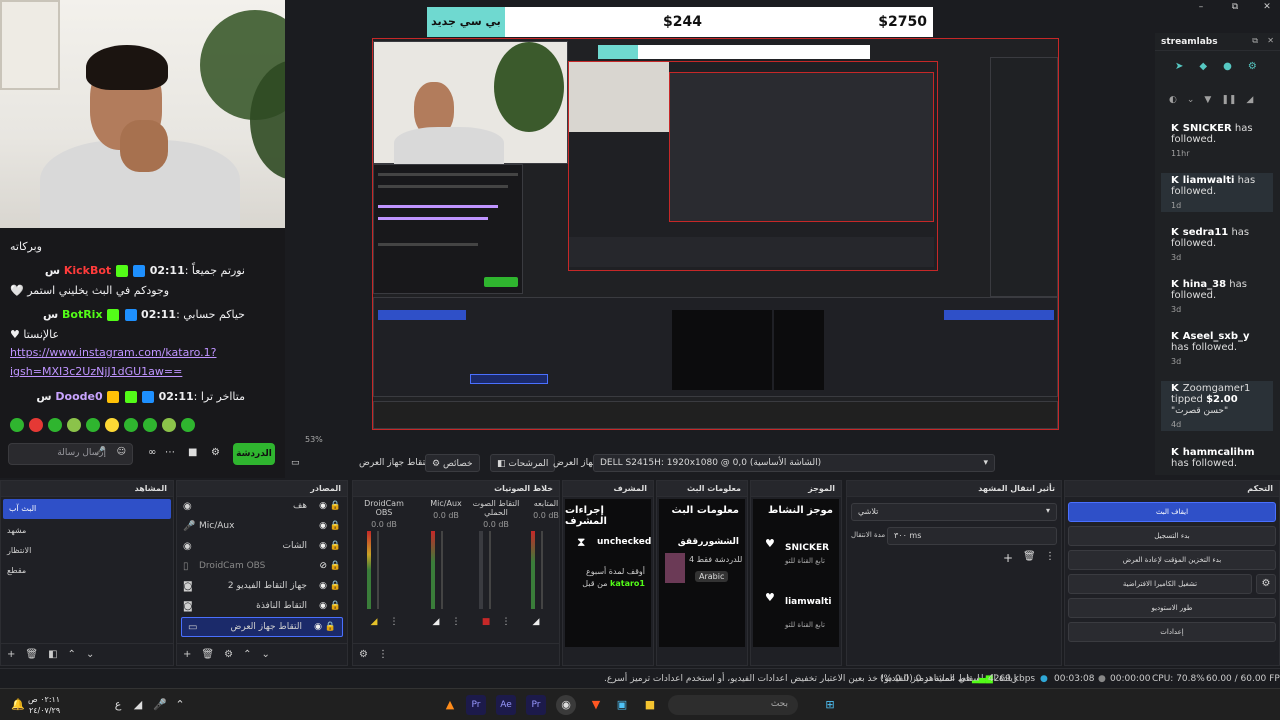 The image size is (1280, 720). Describe the element at coordinates (1203, 66) in the screenshot. I see `megaphone-icon: ◆` at that location.